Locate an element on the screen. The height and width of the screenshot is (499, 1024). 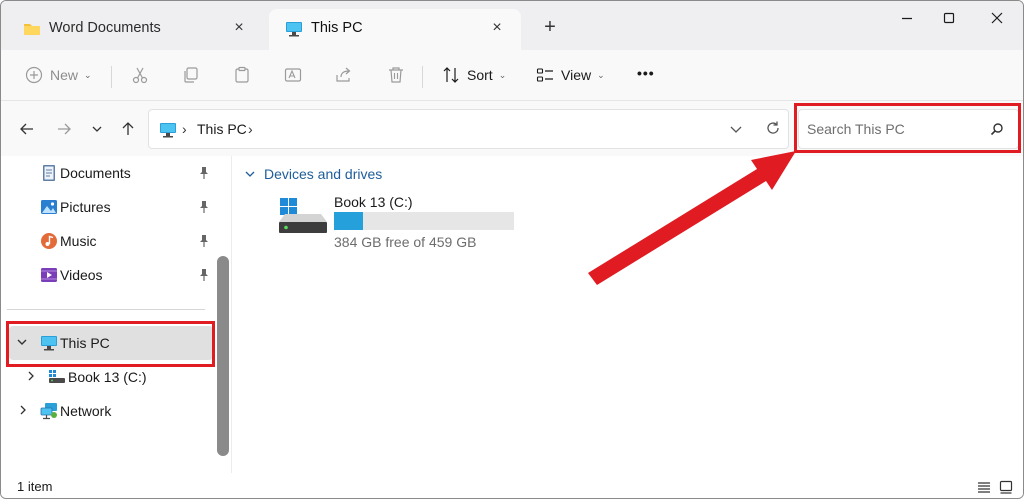
tab-this-pc: This PC × is located at coordinates (395, 29).